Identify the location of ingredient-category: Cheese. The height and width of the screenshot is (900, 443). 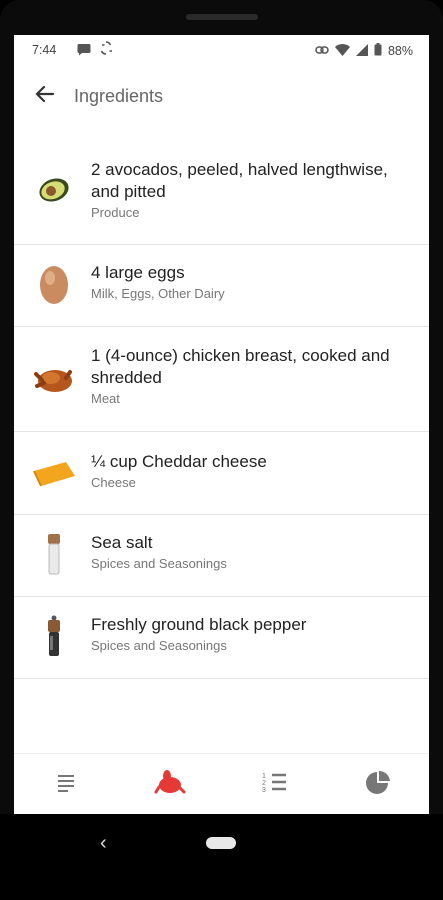
(113, 482).